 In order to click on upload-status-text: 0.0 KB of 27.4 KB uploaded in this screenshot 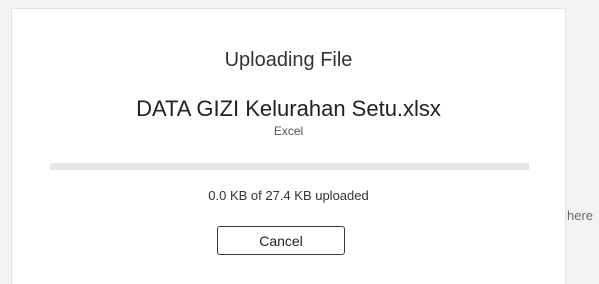, I will do `click(288, 195)`.